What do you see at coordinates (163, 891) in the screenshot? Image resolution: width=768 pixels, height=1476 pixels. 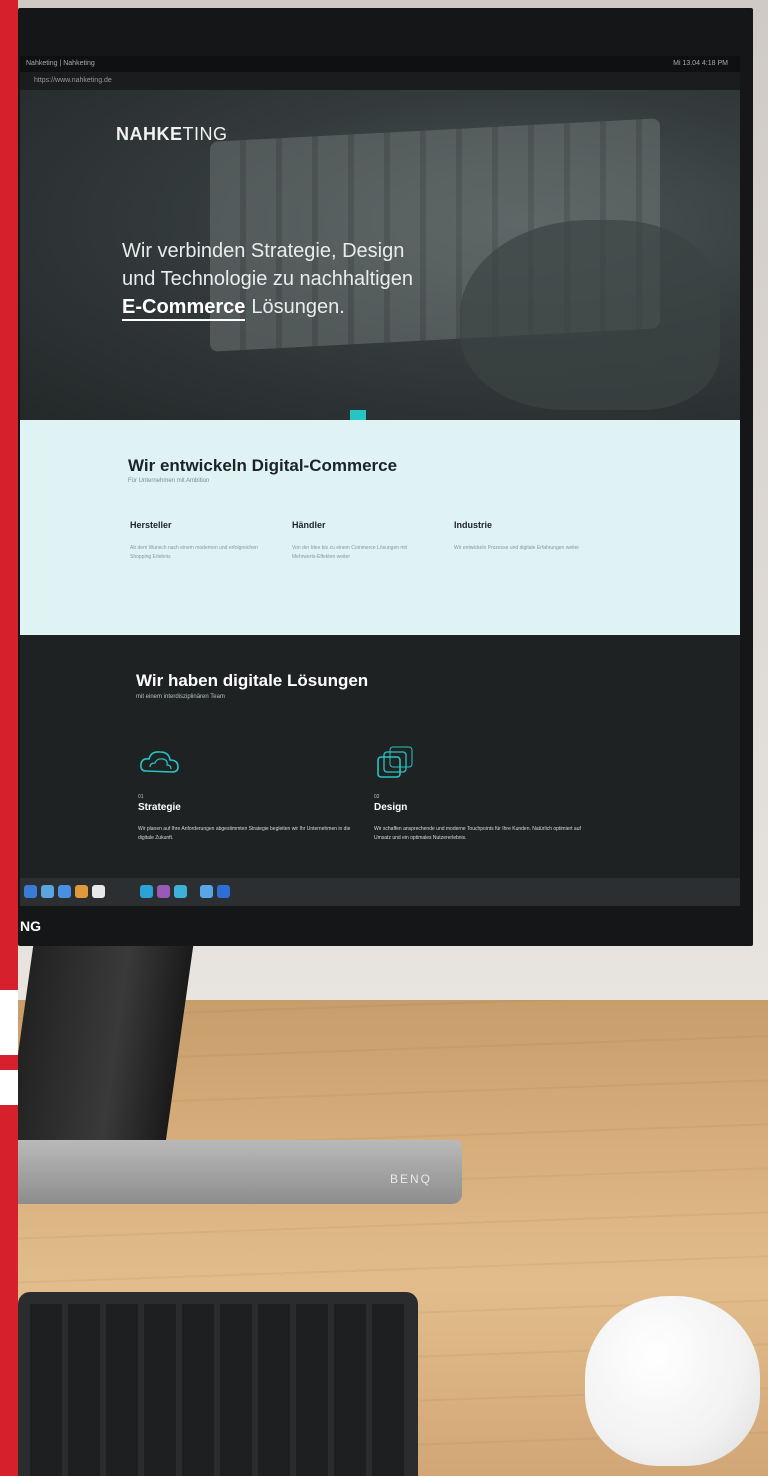 I see `music-icon` at bounding box center [163, 891].